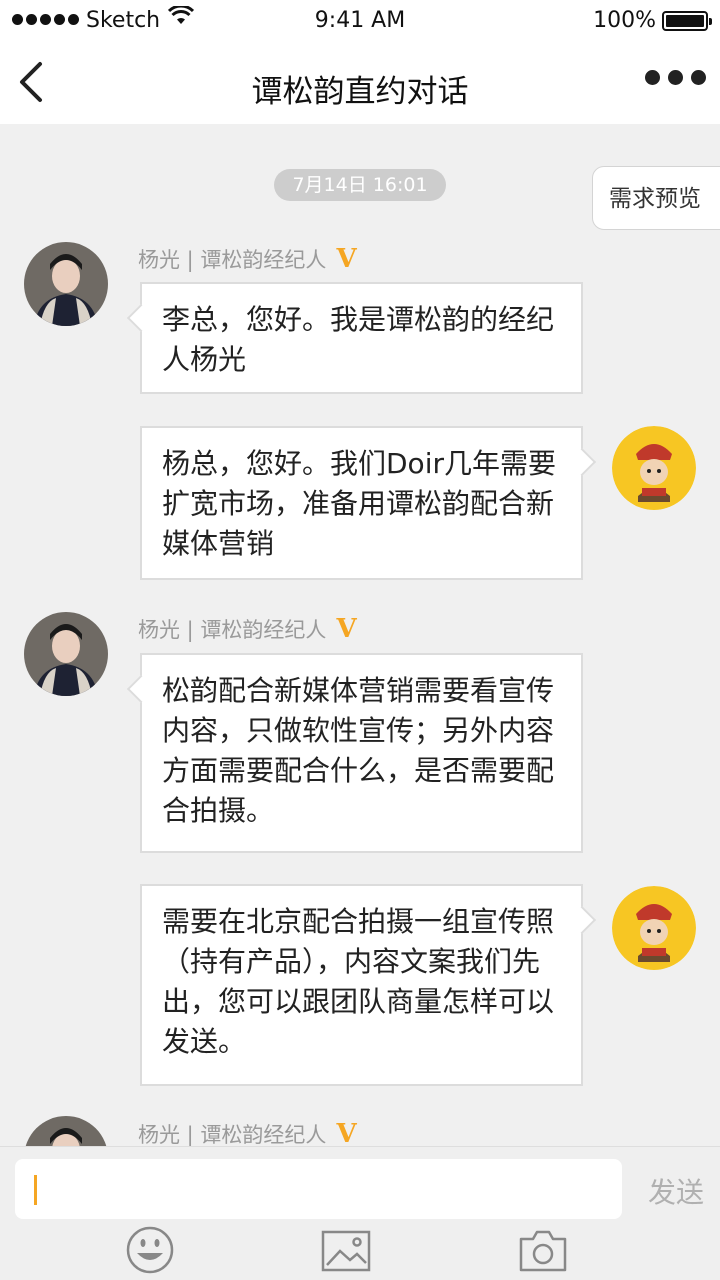 This screenshot has height=1280, width=720. I want to click on status-bar: Sketch 9:41 AM 100%, so click(360, 21).